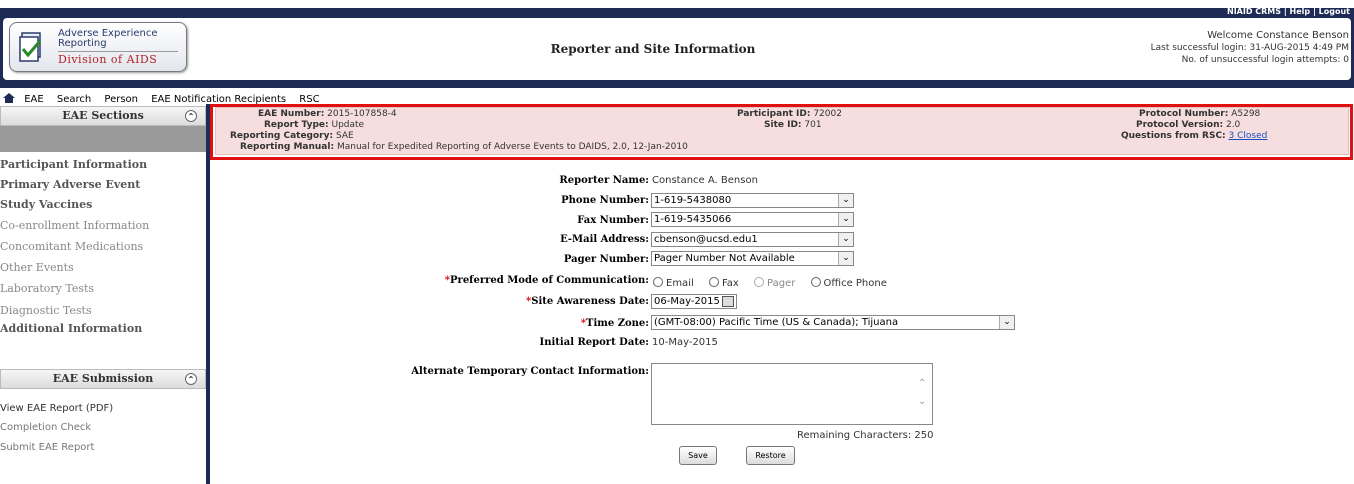 The width and height of the screenshot is (1354, 484). Describe the element at coordinates (1300, 11) in the screenshot. I see `help-link: Help` at that location.